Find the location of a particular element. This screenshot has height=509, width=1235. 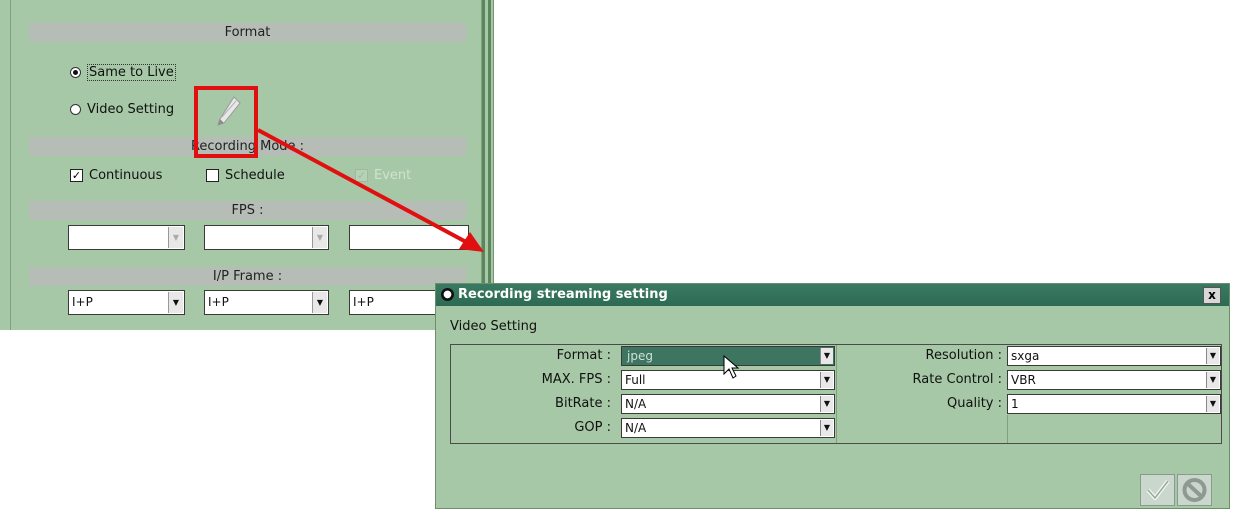

continuous-checkbox: ✓ is located at coordinates (76, 175).